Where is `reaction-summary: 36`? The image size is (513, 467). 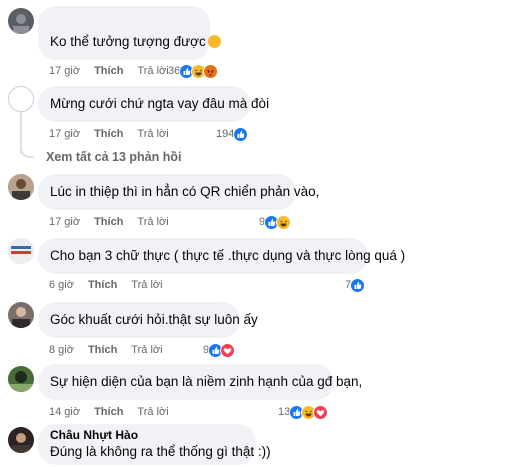
reaction-summary: 36 is located at coordinates (193, 71).